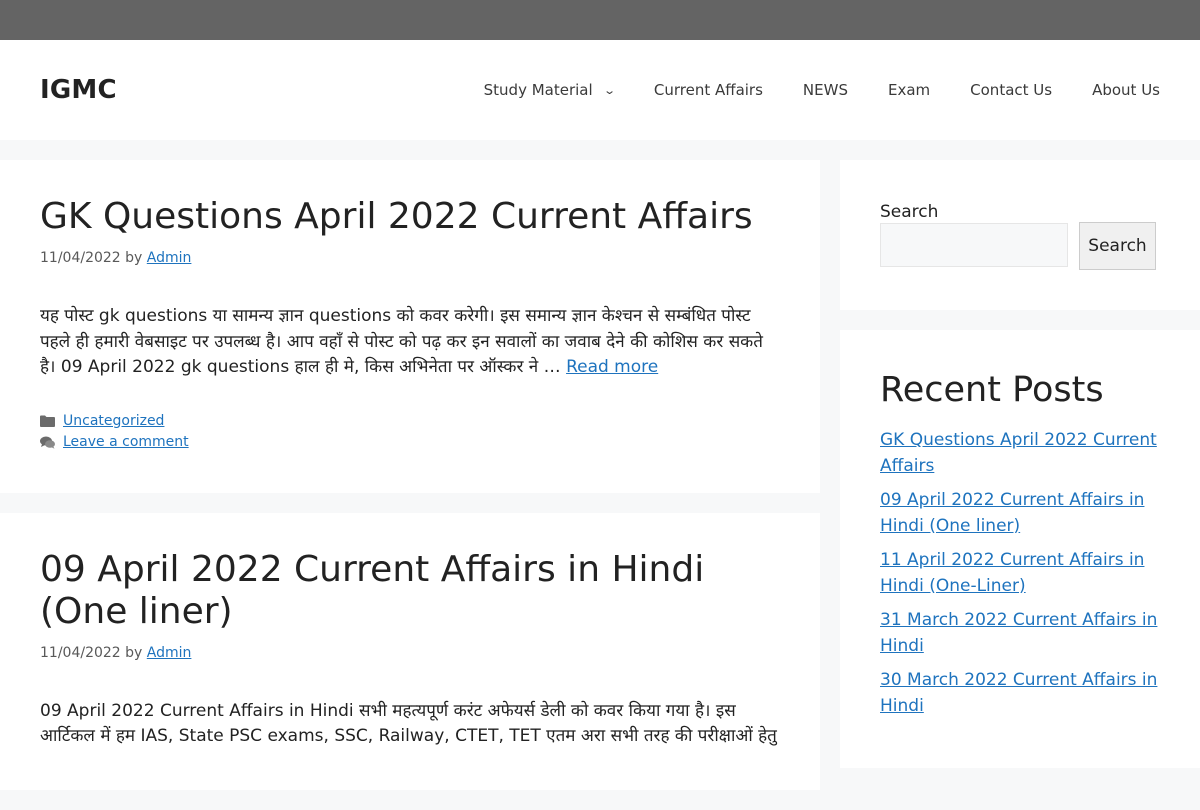 The width and height of the screenshot is (1200, 810). What do you see at coordinates (48, 421) in the screenshot?
I see `folder-icon` at bounding box center [48, 421].